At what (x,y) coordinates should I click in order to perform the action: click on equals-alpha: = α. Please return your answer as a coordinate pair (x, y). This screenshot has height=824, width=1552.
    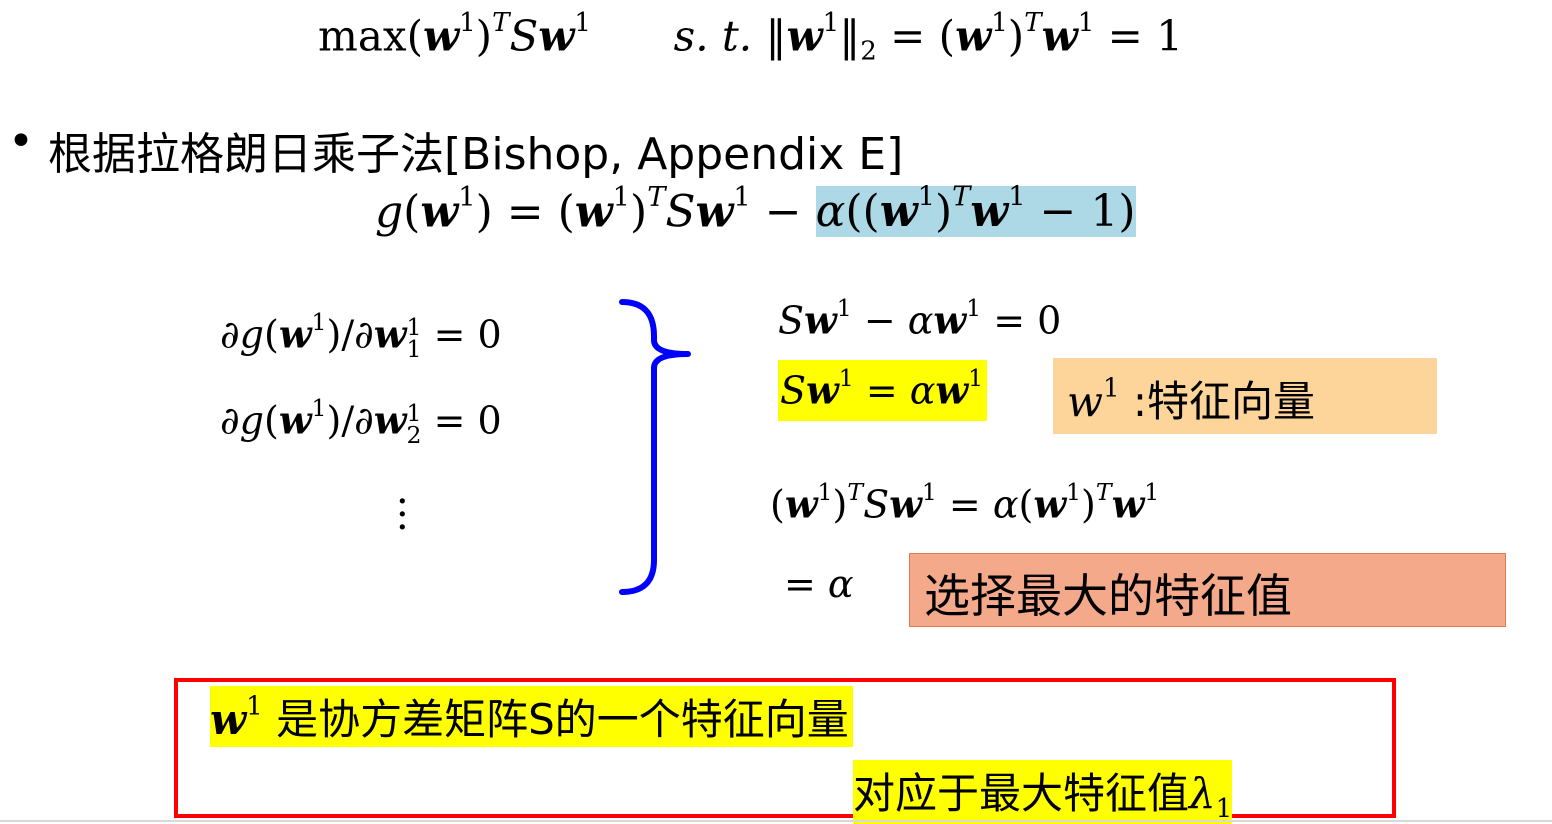
    Looking at the image, I should click on (819, 584).